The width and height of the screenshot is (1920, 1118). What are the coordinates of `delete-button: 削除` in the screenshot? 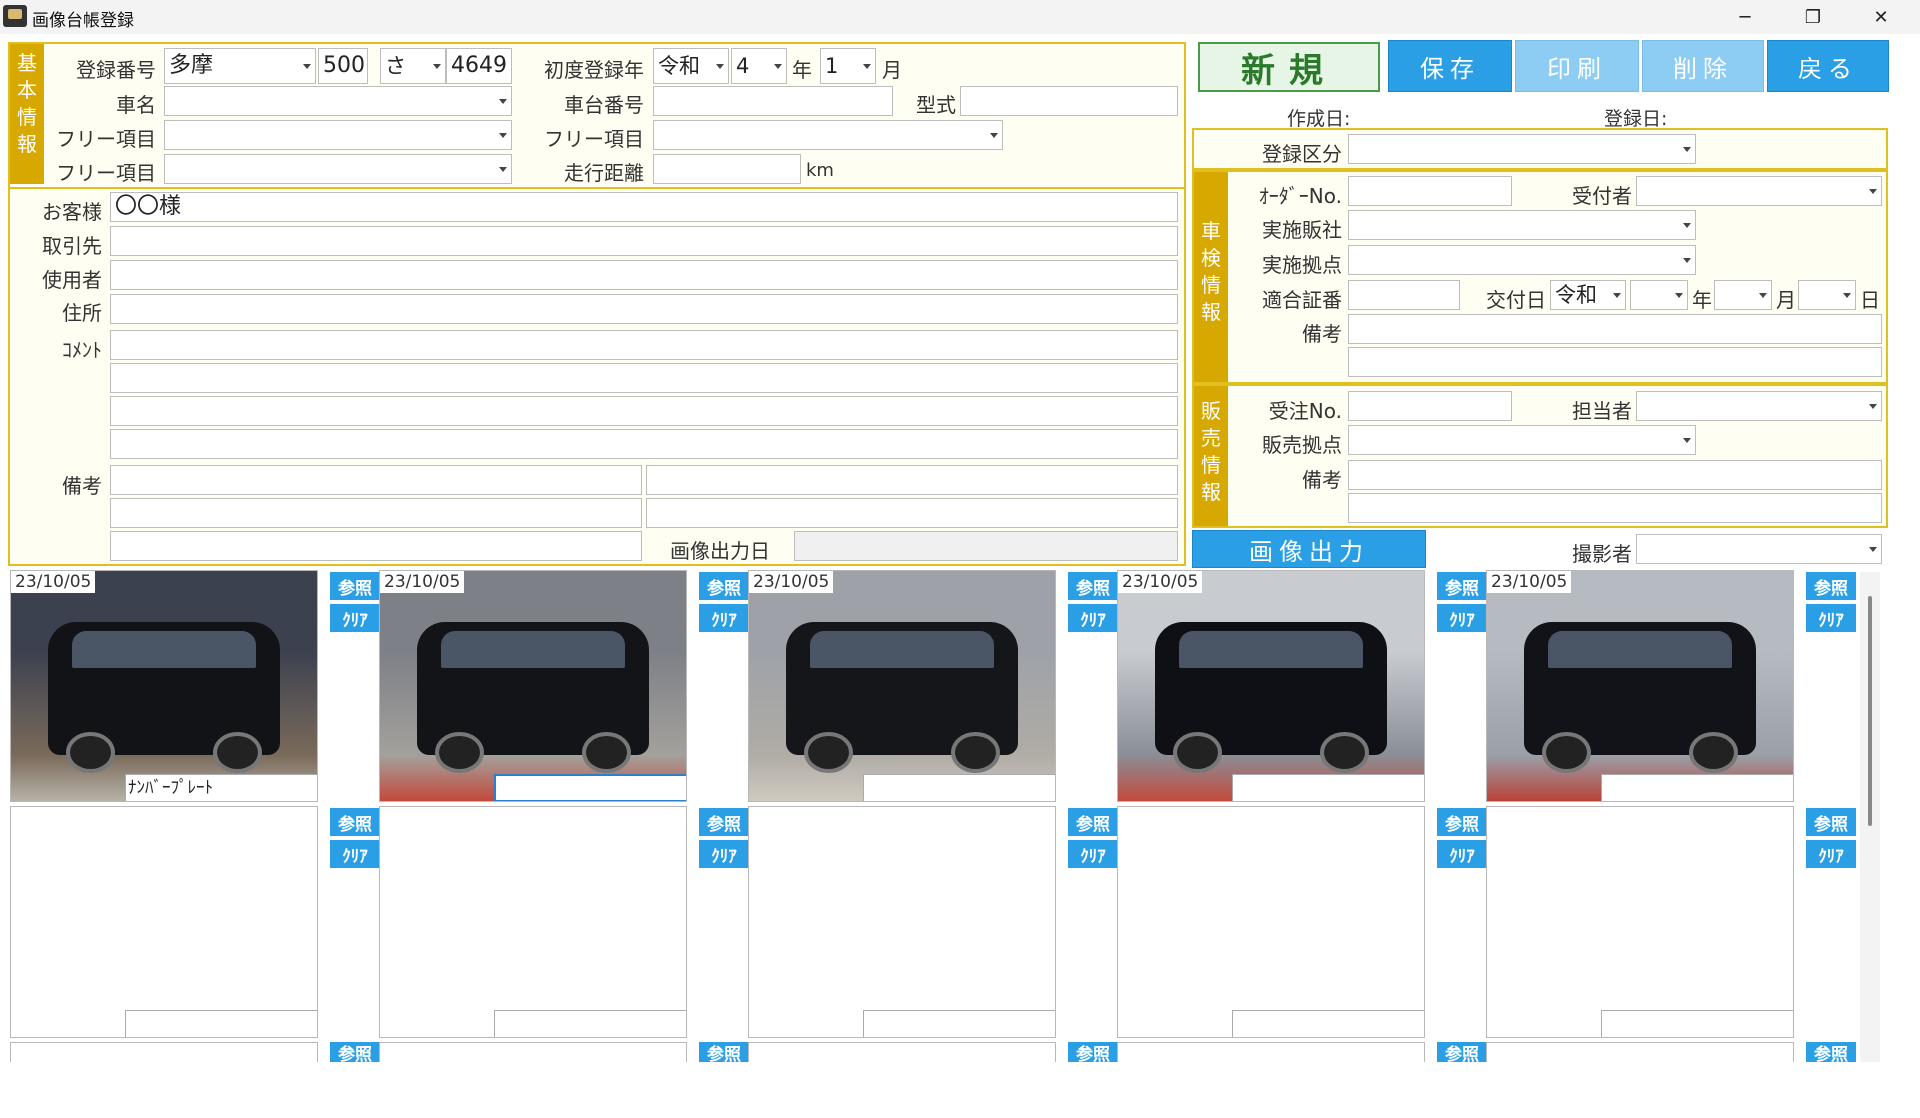 It's located at (1703, 66).